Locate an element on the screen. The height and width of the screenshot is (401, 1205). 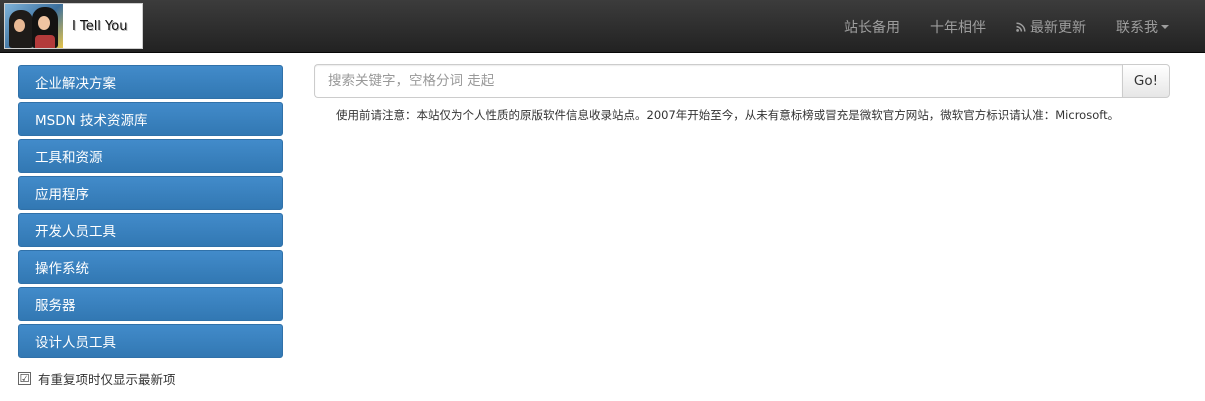
sidebar-item-tools-resources: 工具和资源 is located at coordinates (150, 156).